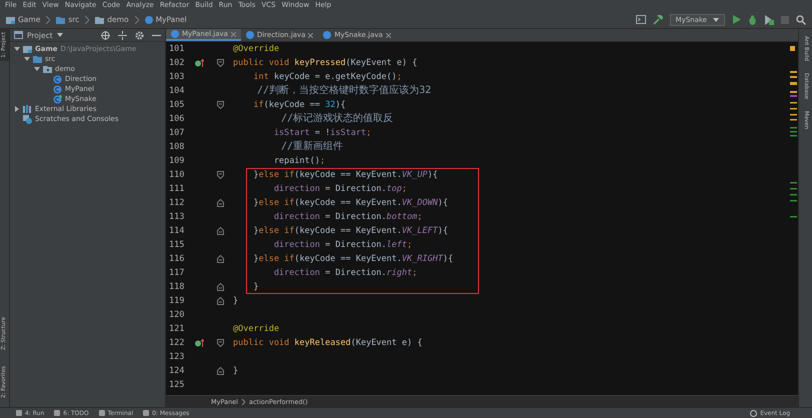 This screenshot has height=418, width=812. I want to click on line-number: 111, so click(177, 189).